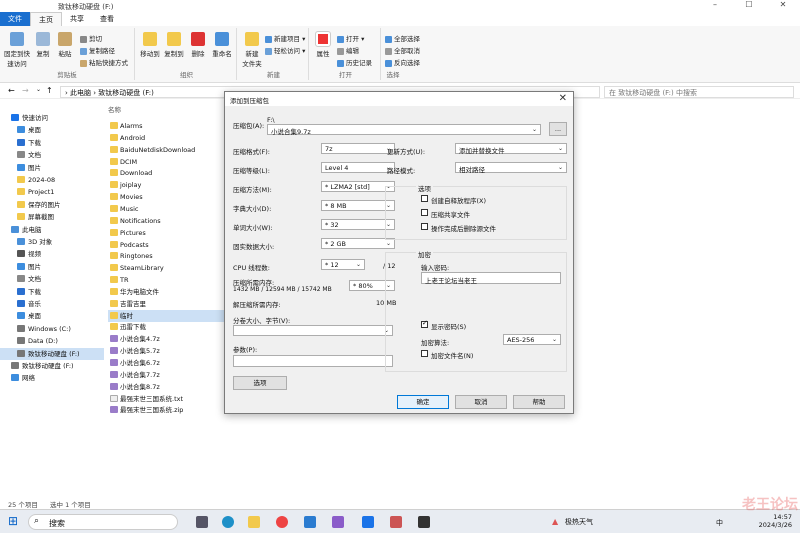 The height and width of the screenshot is (533, 800). Describe the element at coordinates (171, 256) in the screenshot. I see `file-list-item: Ringtones` at that location.